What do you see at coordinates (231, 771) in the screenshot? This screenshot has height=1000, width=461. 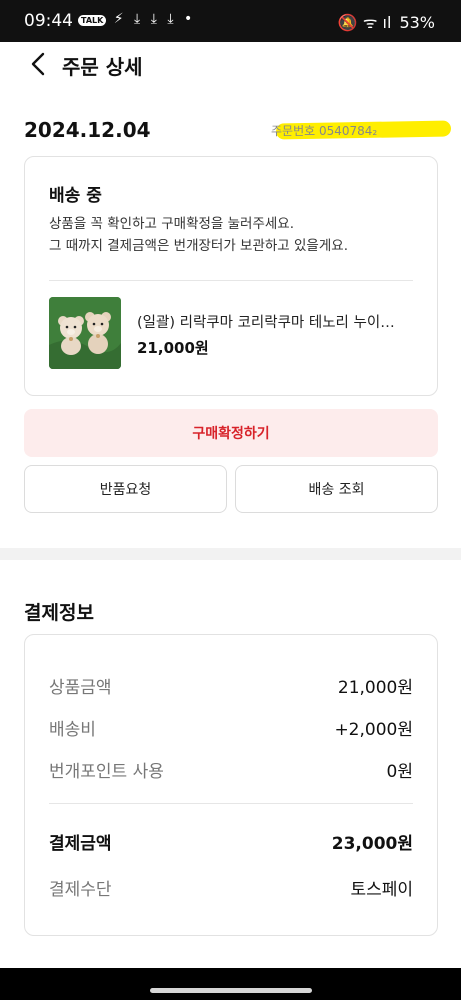 I see `payment-row: 번개포인트 사용 0원` at bounding box center [231, 771].